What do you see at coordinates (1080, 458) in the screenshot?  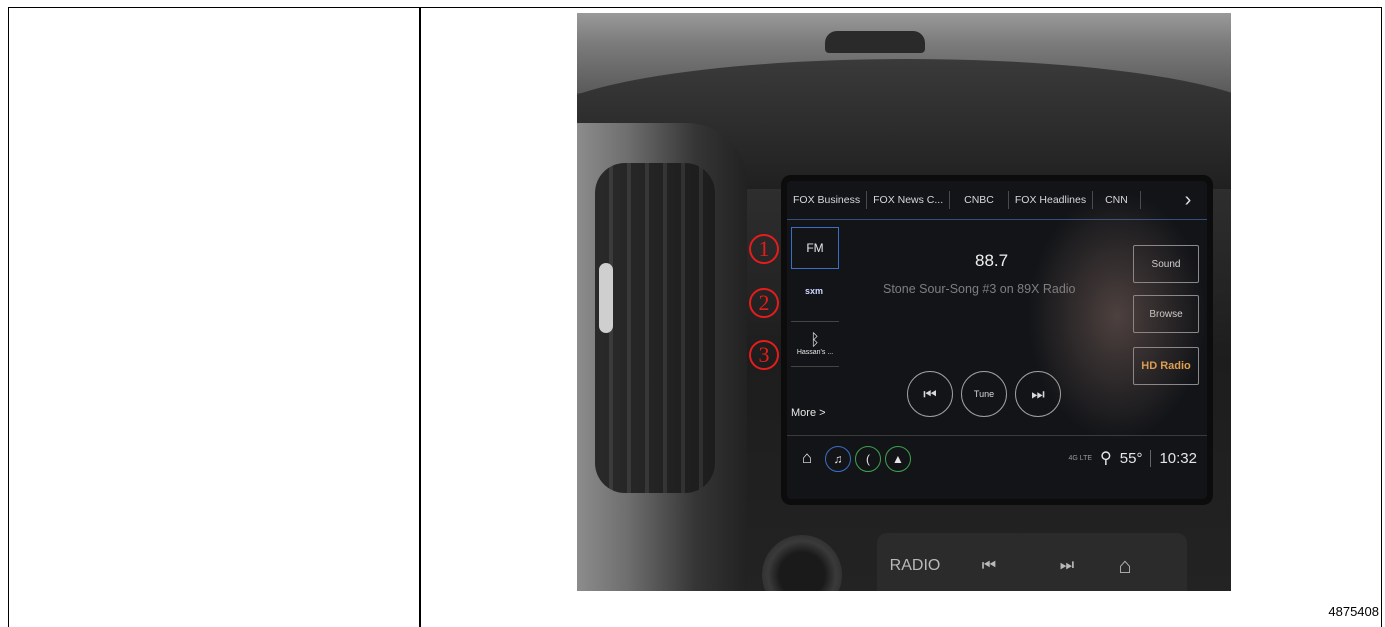 I see `network-indicator: 4G LTE` at bounding box center [1080, 458].